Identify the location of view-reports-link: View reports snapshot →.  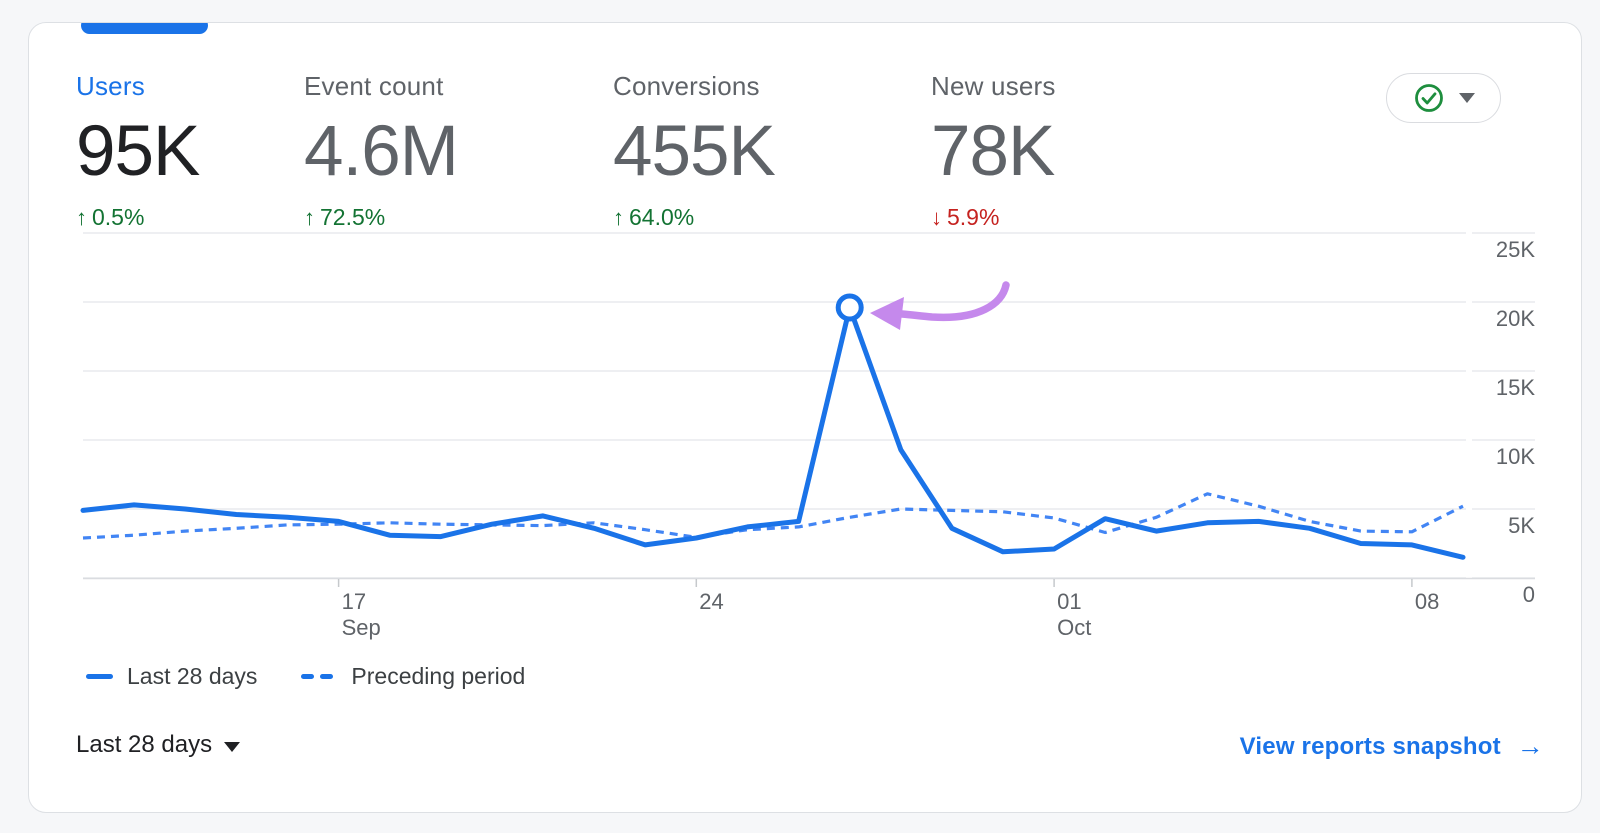
(1392, 746).